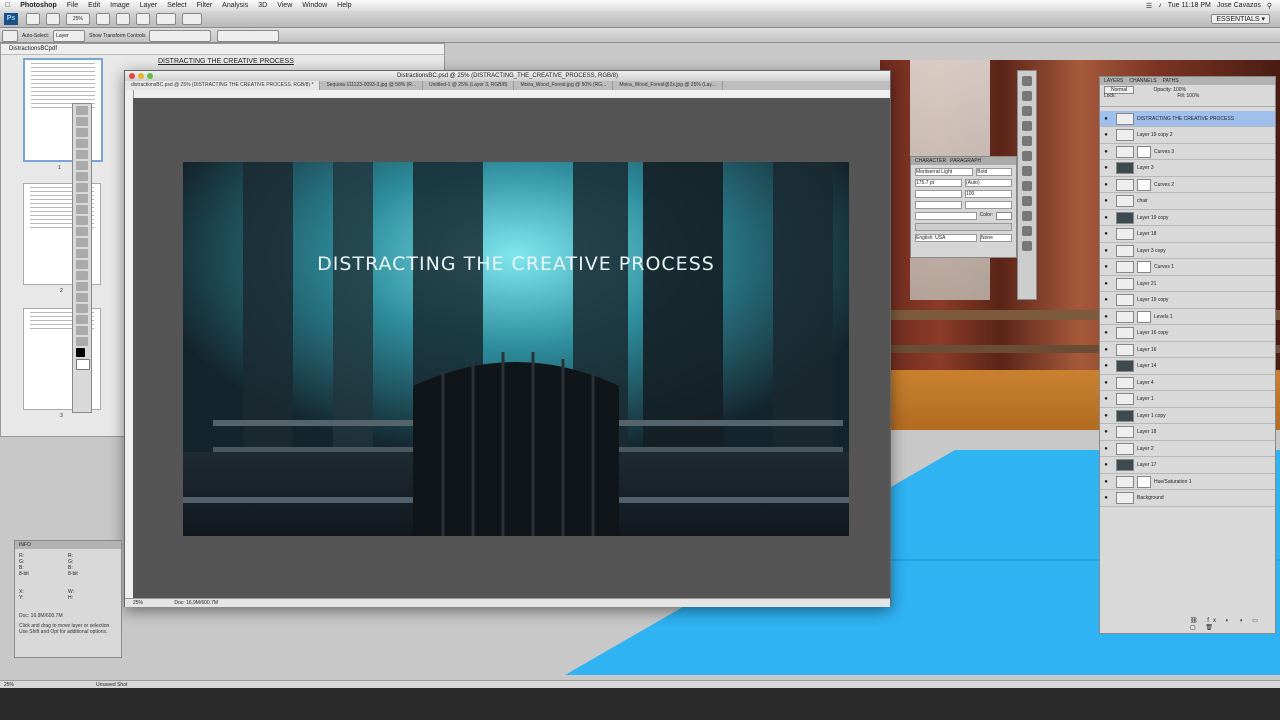  What do you see at coordinates (82, 132) in the screenshot?
I see `lasso-tool` at bounding box center [82, 132].